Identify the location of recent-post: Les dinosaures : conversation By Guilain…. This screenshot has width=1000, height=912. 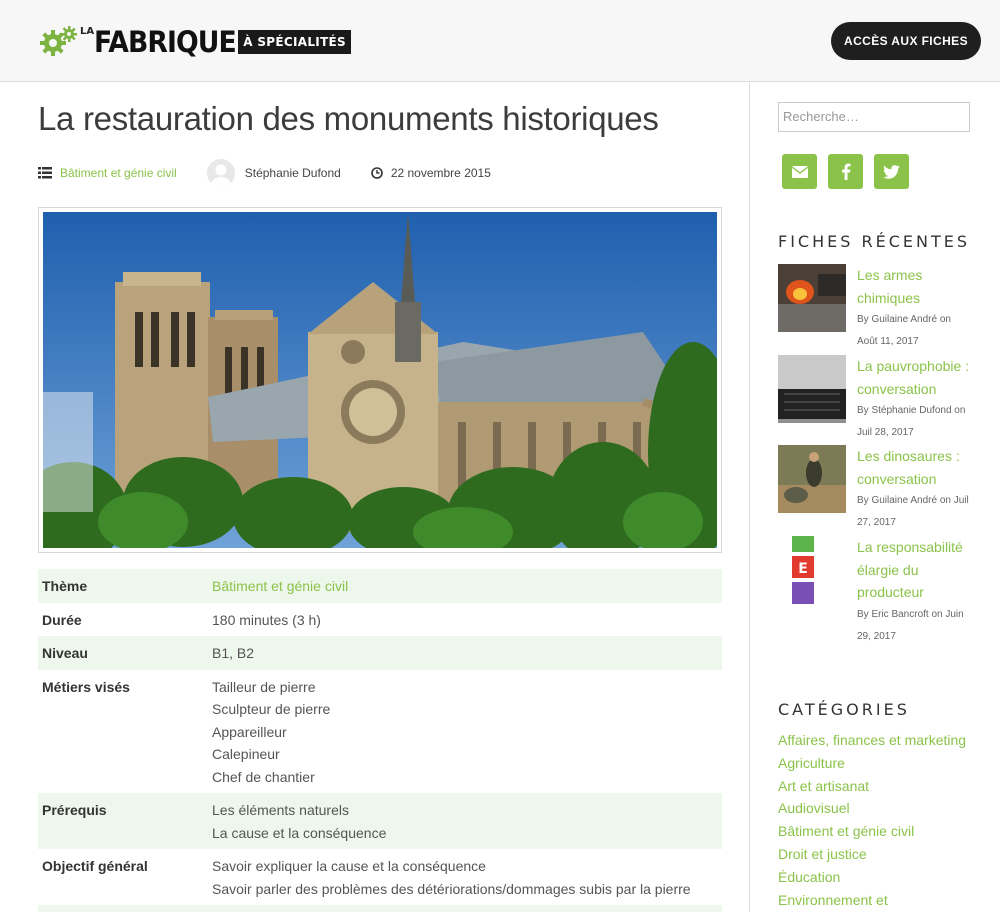
(875, 489).